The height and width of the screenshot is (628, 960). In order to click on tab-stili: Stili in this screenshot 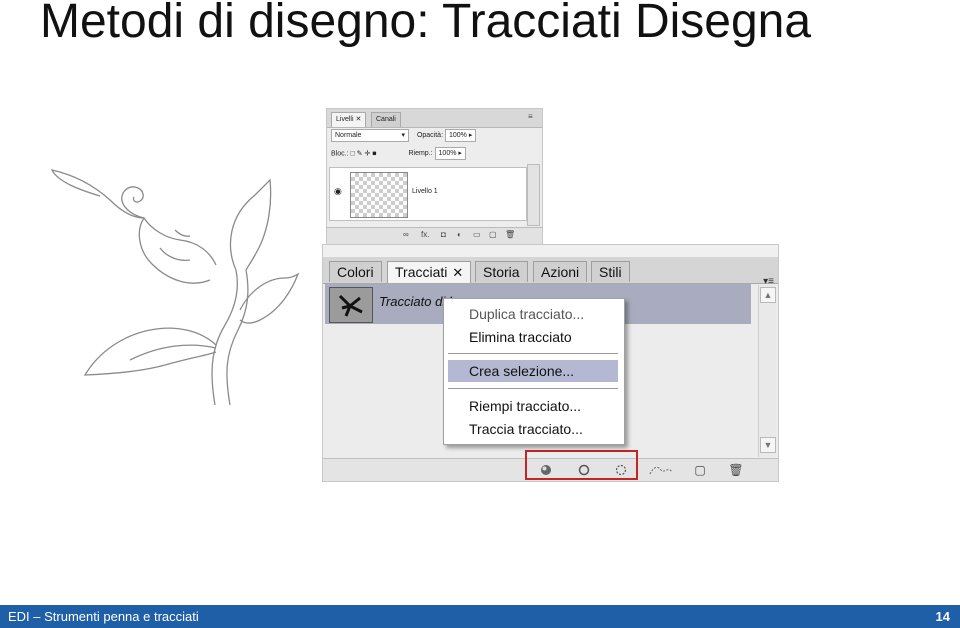, I will do `click(610, 271)`.